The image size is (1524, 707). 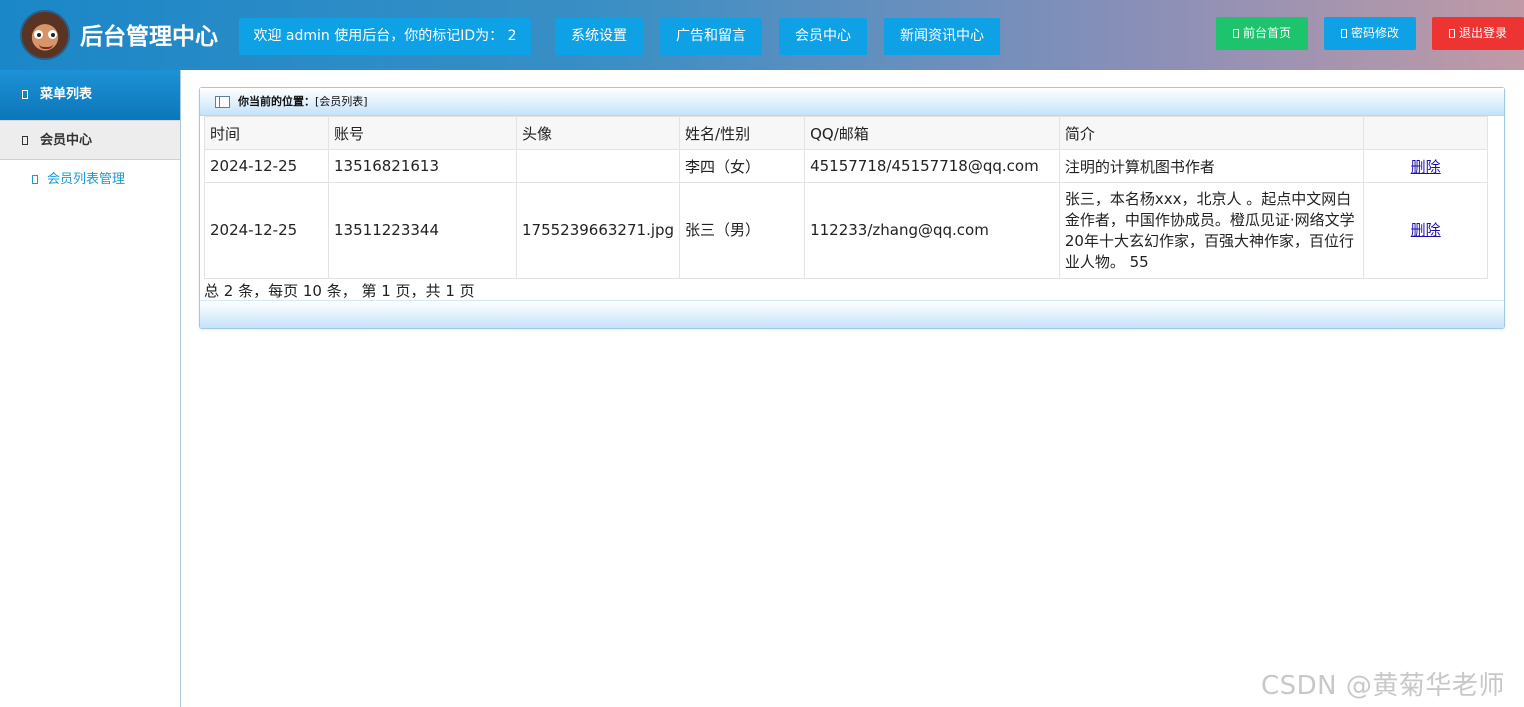 I want to click on nav-ads-messages-button: 广告和留言, so click(x=711, y=36).